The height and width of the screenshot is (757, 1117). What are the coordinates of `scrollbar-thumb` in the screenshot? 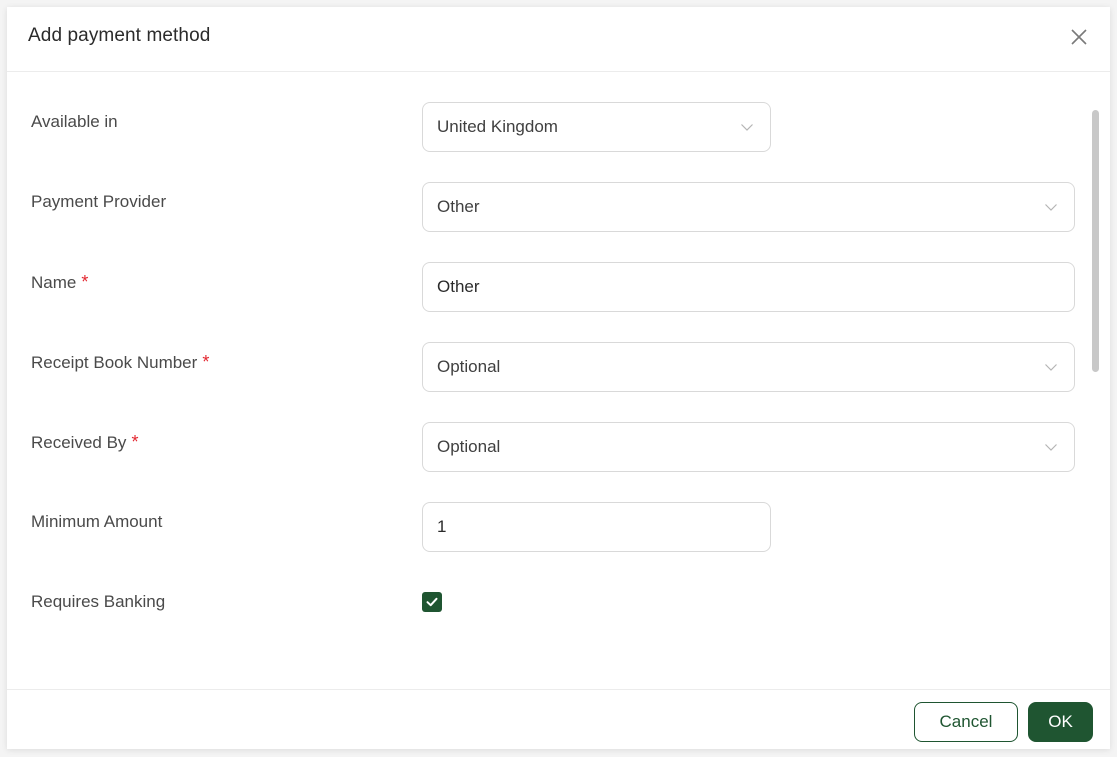 It's located at (1095, 241).